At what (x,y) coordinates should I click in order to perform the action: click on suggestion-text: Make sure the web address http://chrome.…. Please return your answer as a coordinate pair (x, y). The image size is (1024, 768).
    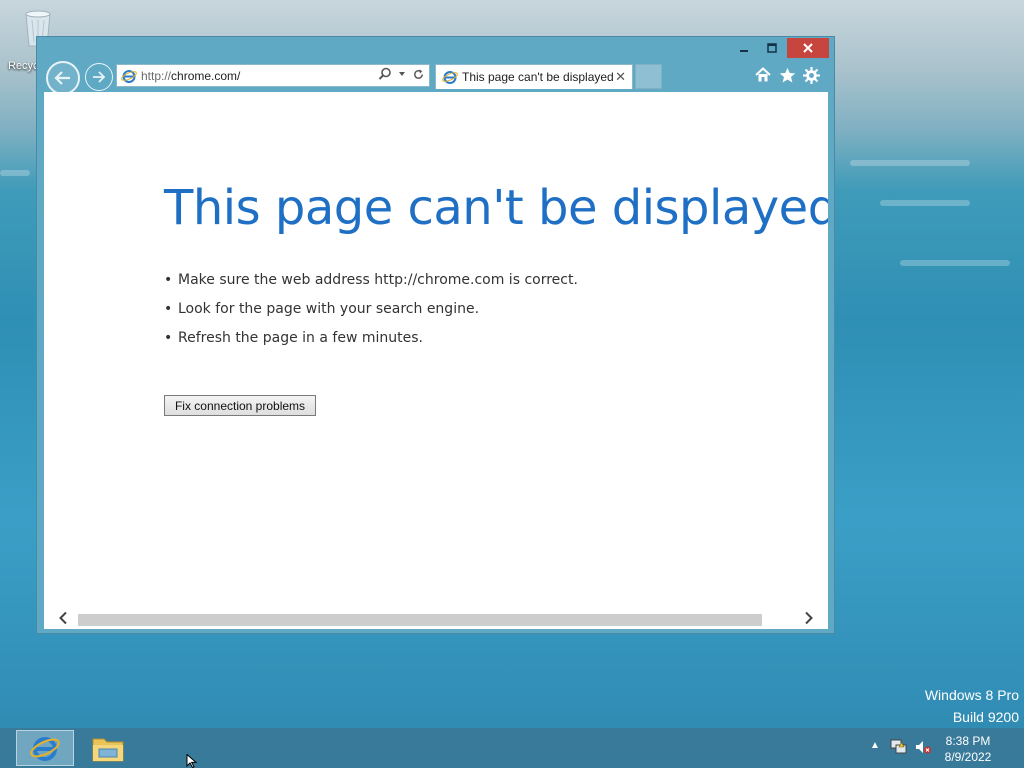
    Looking at the image, I should click on (378, 280).